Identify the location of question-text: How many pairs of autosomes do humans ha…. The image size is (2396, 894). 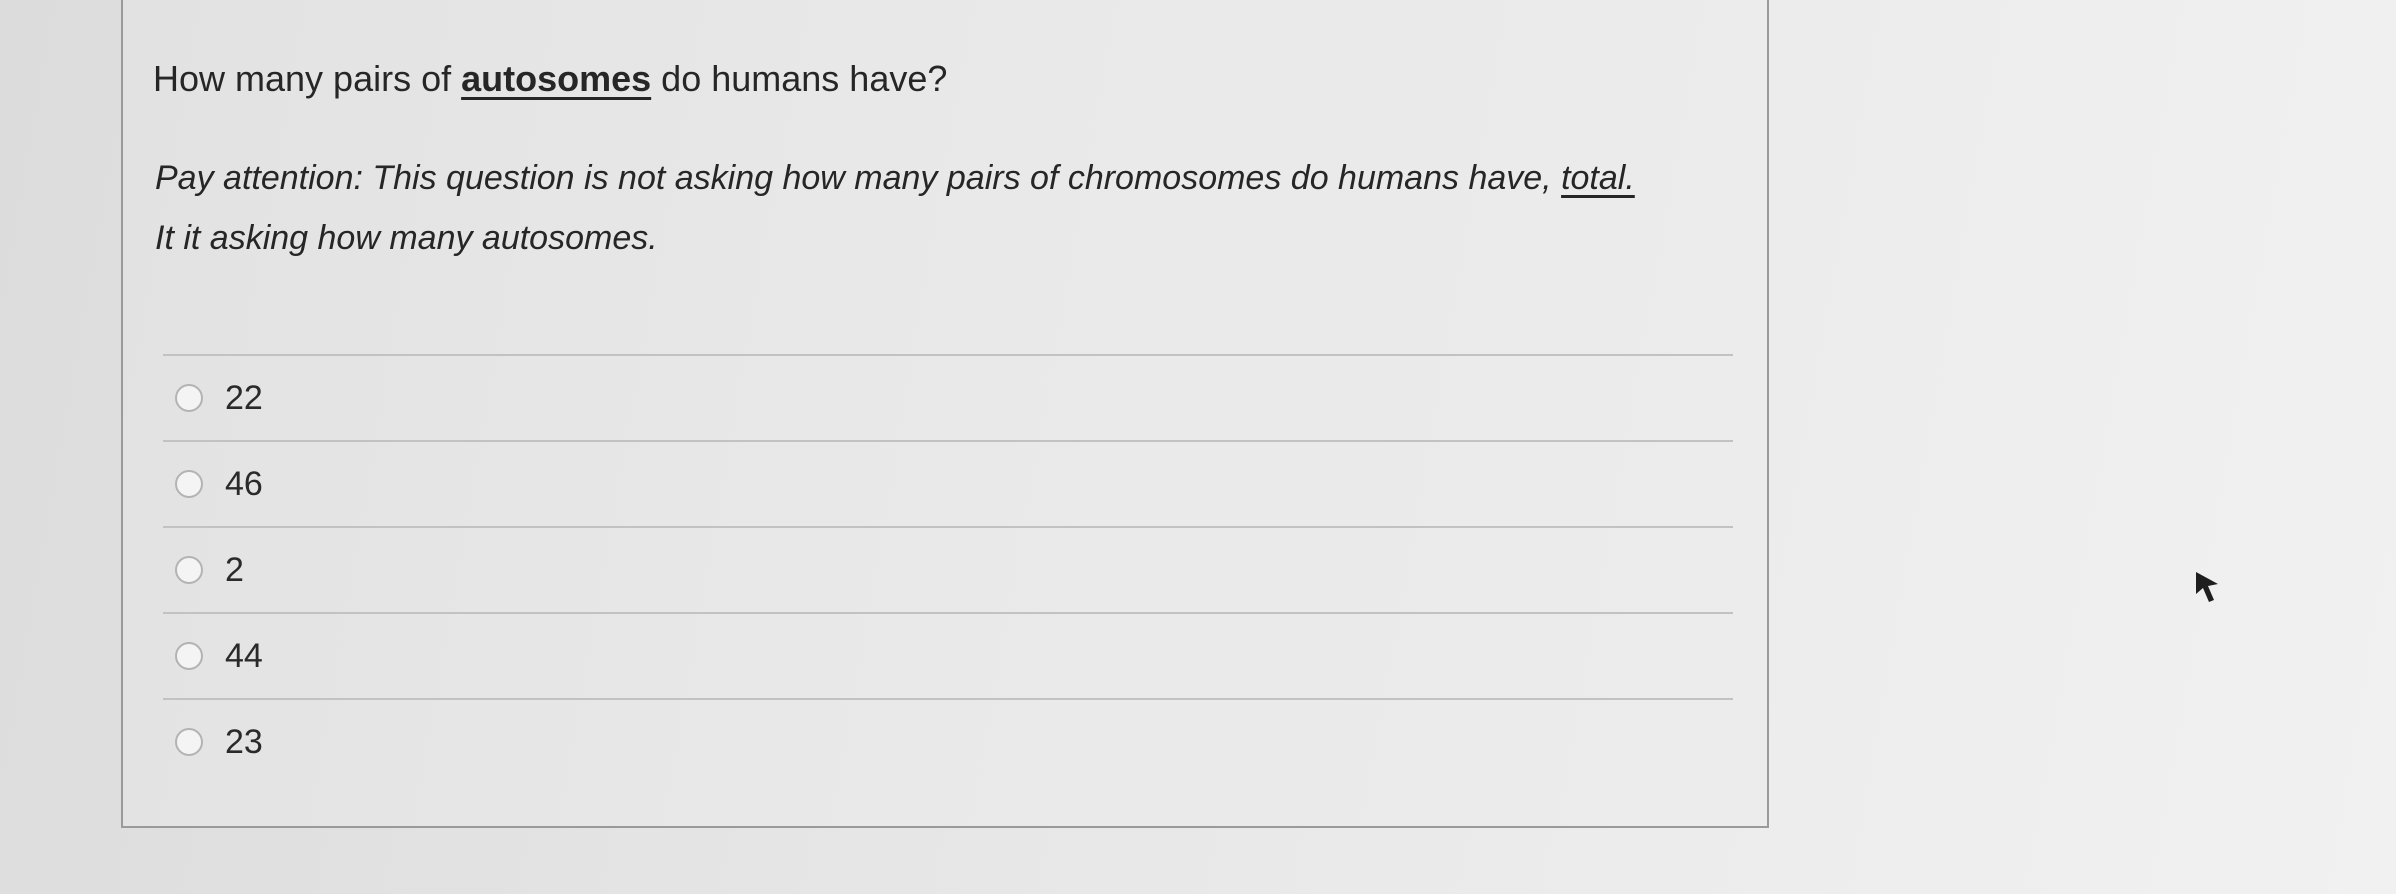
(550, 79).